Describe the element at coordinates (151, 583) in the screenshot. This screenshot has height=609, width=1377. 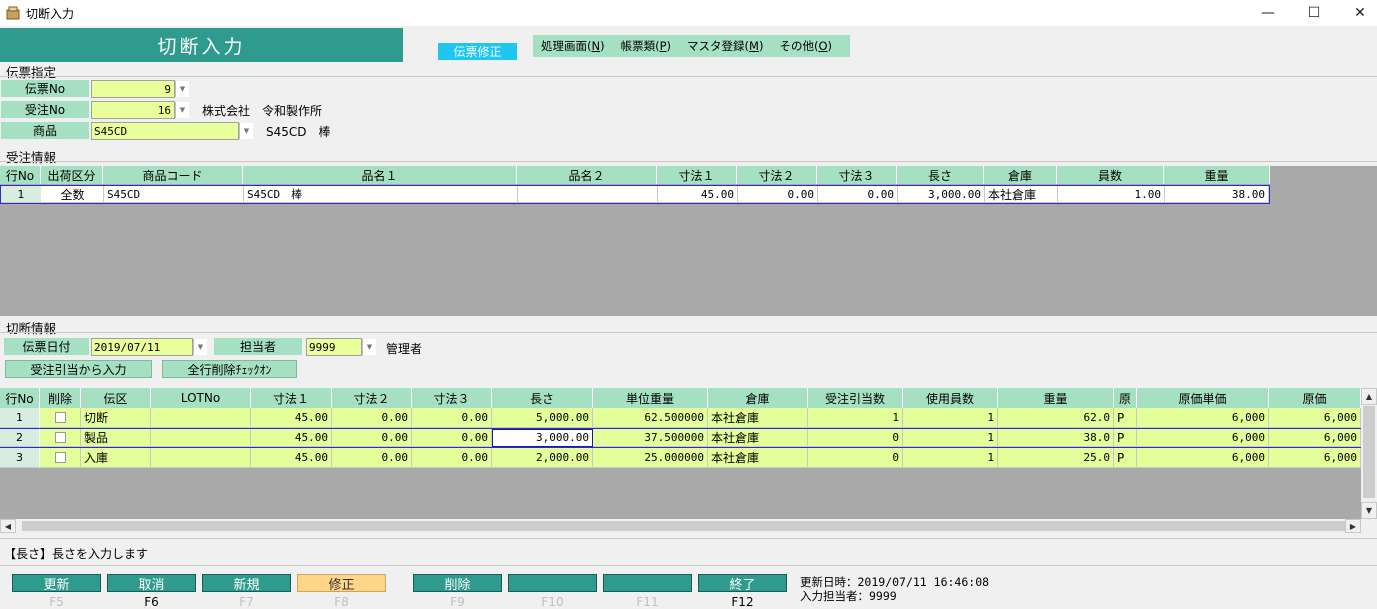
I see `cancel-button: 取消` at that location.